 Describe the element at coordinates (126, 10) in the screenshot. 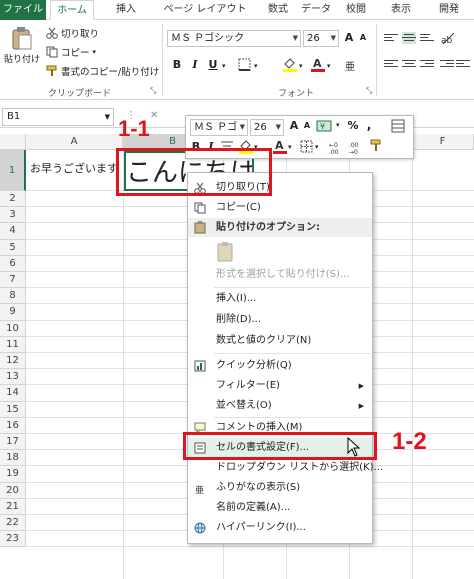

I see `tab-insert: 挿入` at that location.